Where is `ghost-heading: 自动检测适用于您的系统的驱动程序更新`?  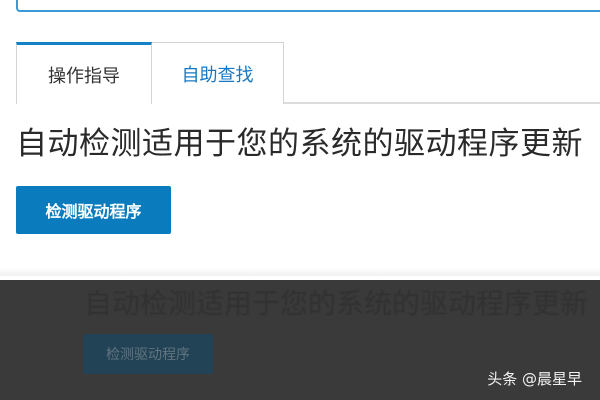 ghost-heading: 自动检测适用于您的系统的驱动程序更新 is located at coordinates (336, 303).